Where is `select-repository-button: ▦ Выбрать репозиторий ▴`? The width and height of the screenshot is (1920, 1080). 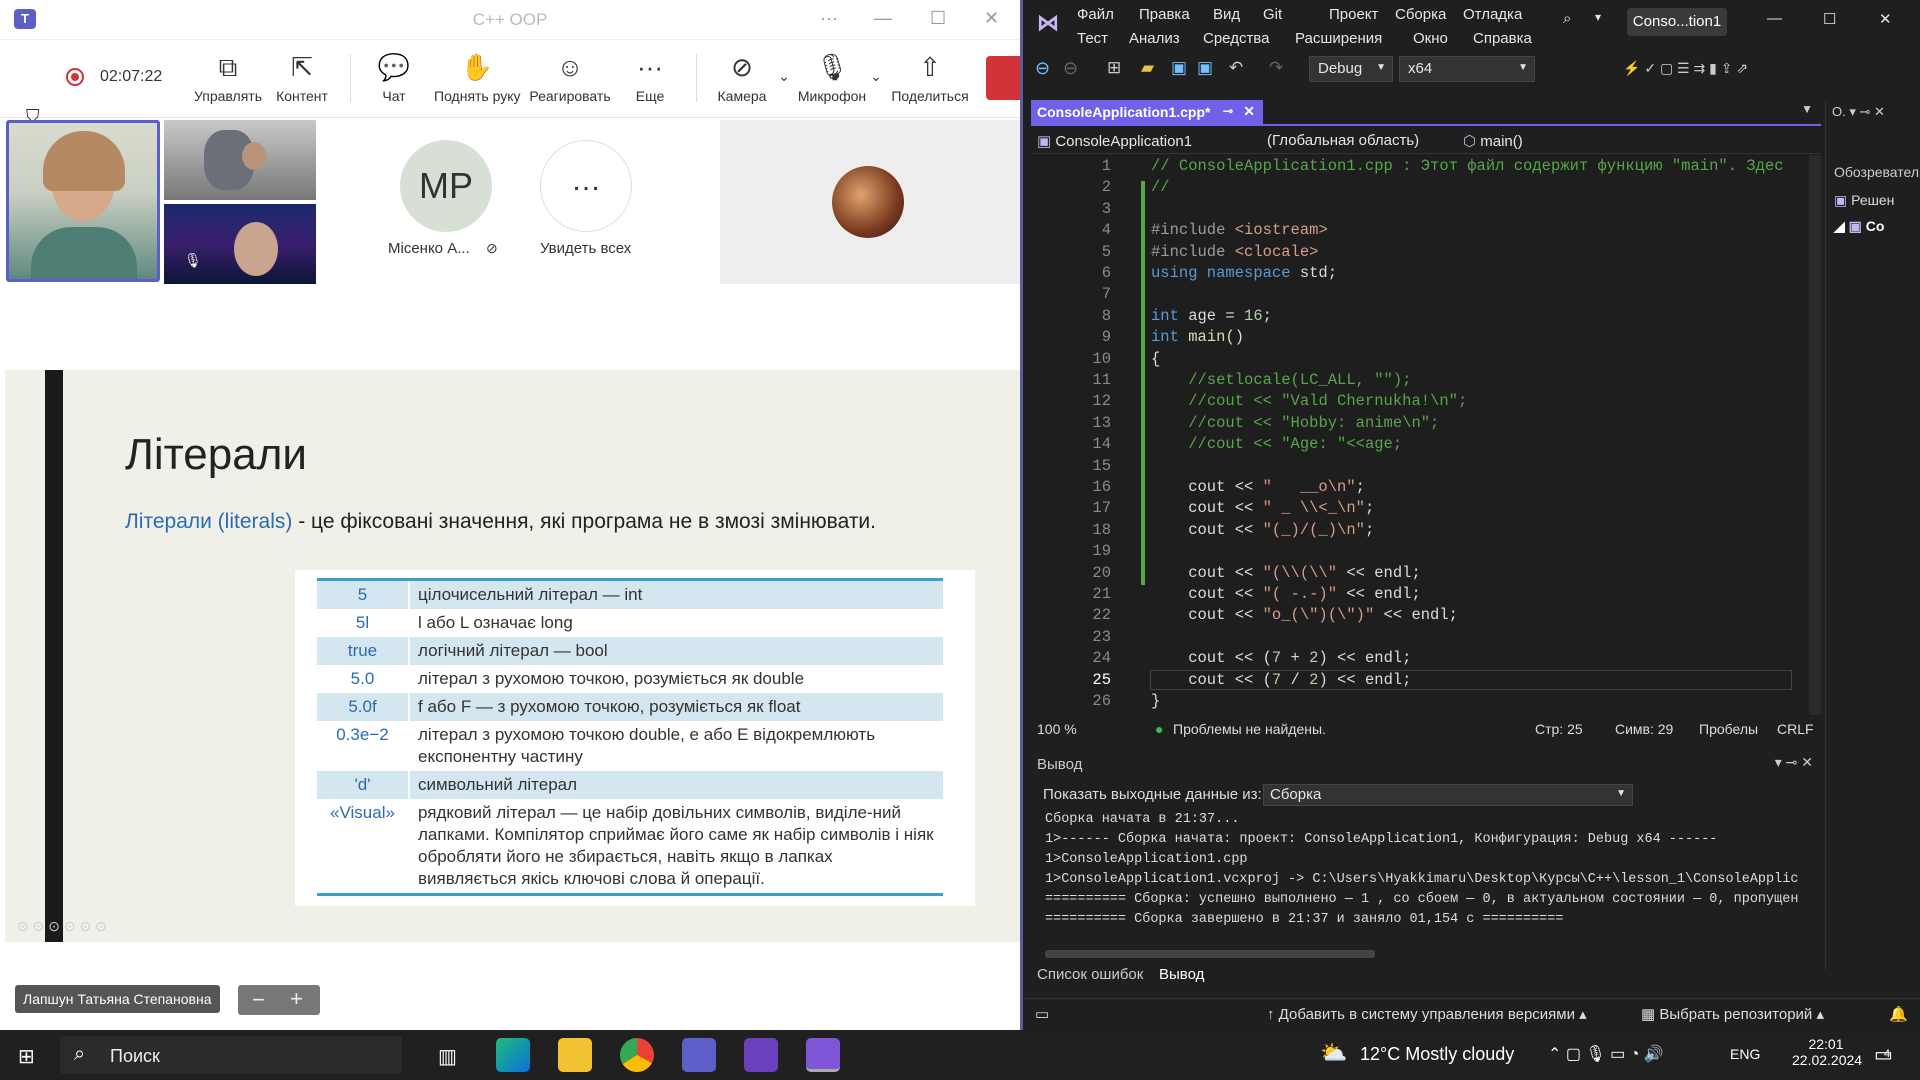 select-repository-button: ▦ Выбрать репозиторий ▴ is located at coordinates (1732, 1014).